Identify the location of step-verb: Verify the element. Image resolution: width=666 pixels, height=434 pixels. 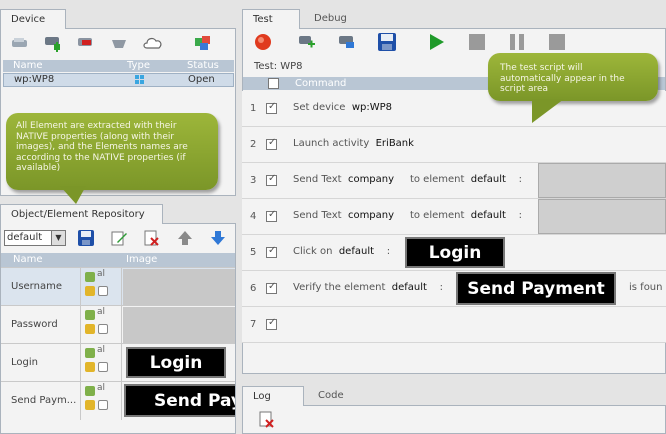
(339, 287).